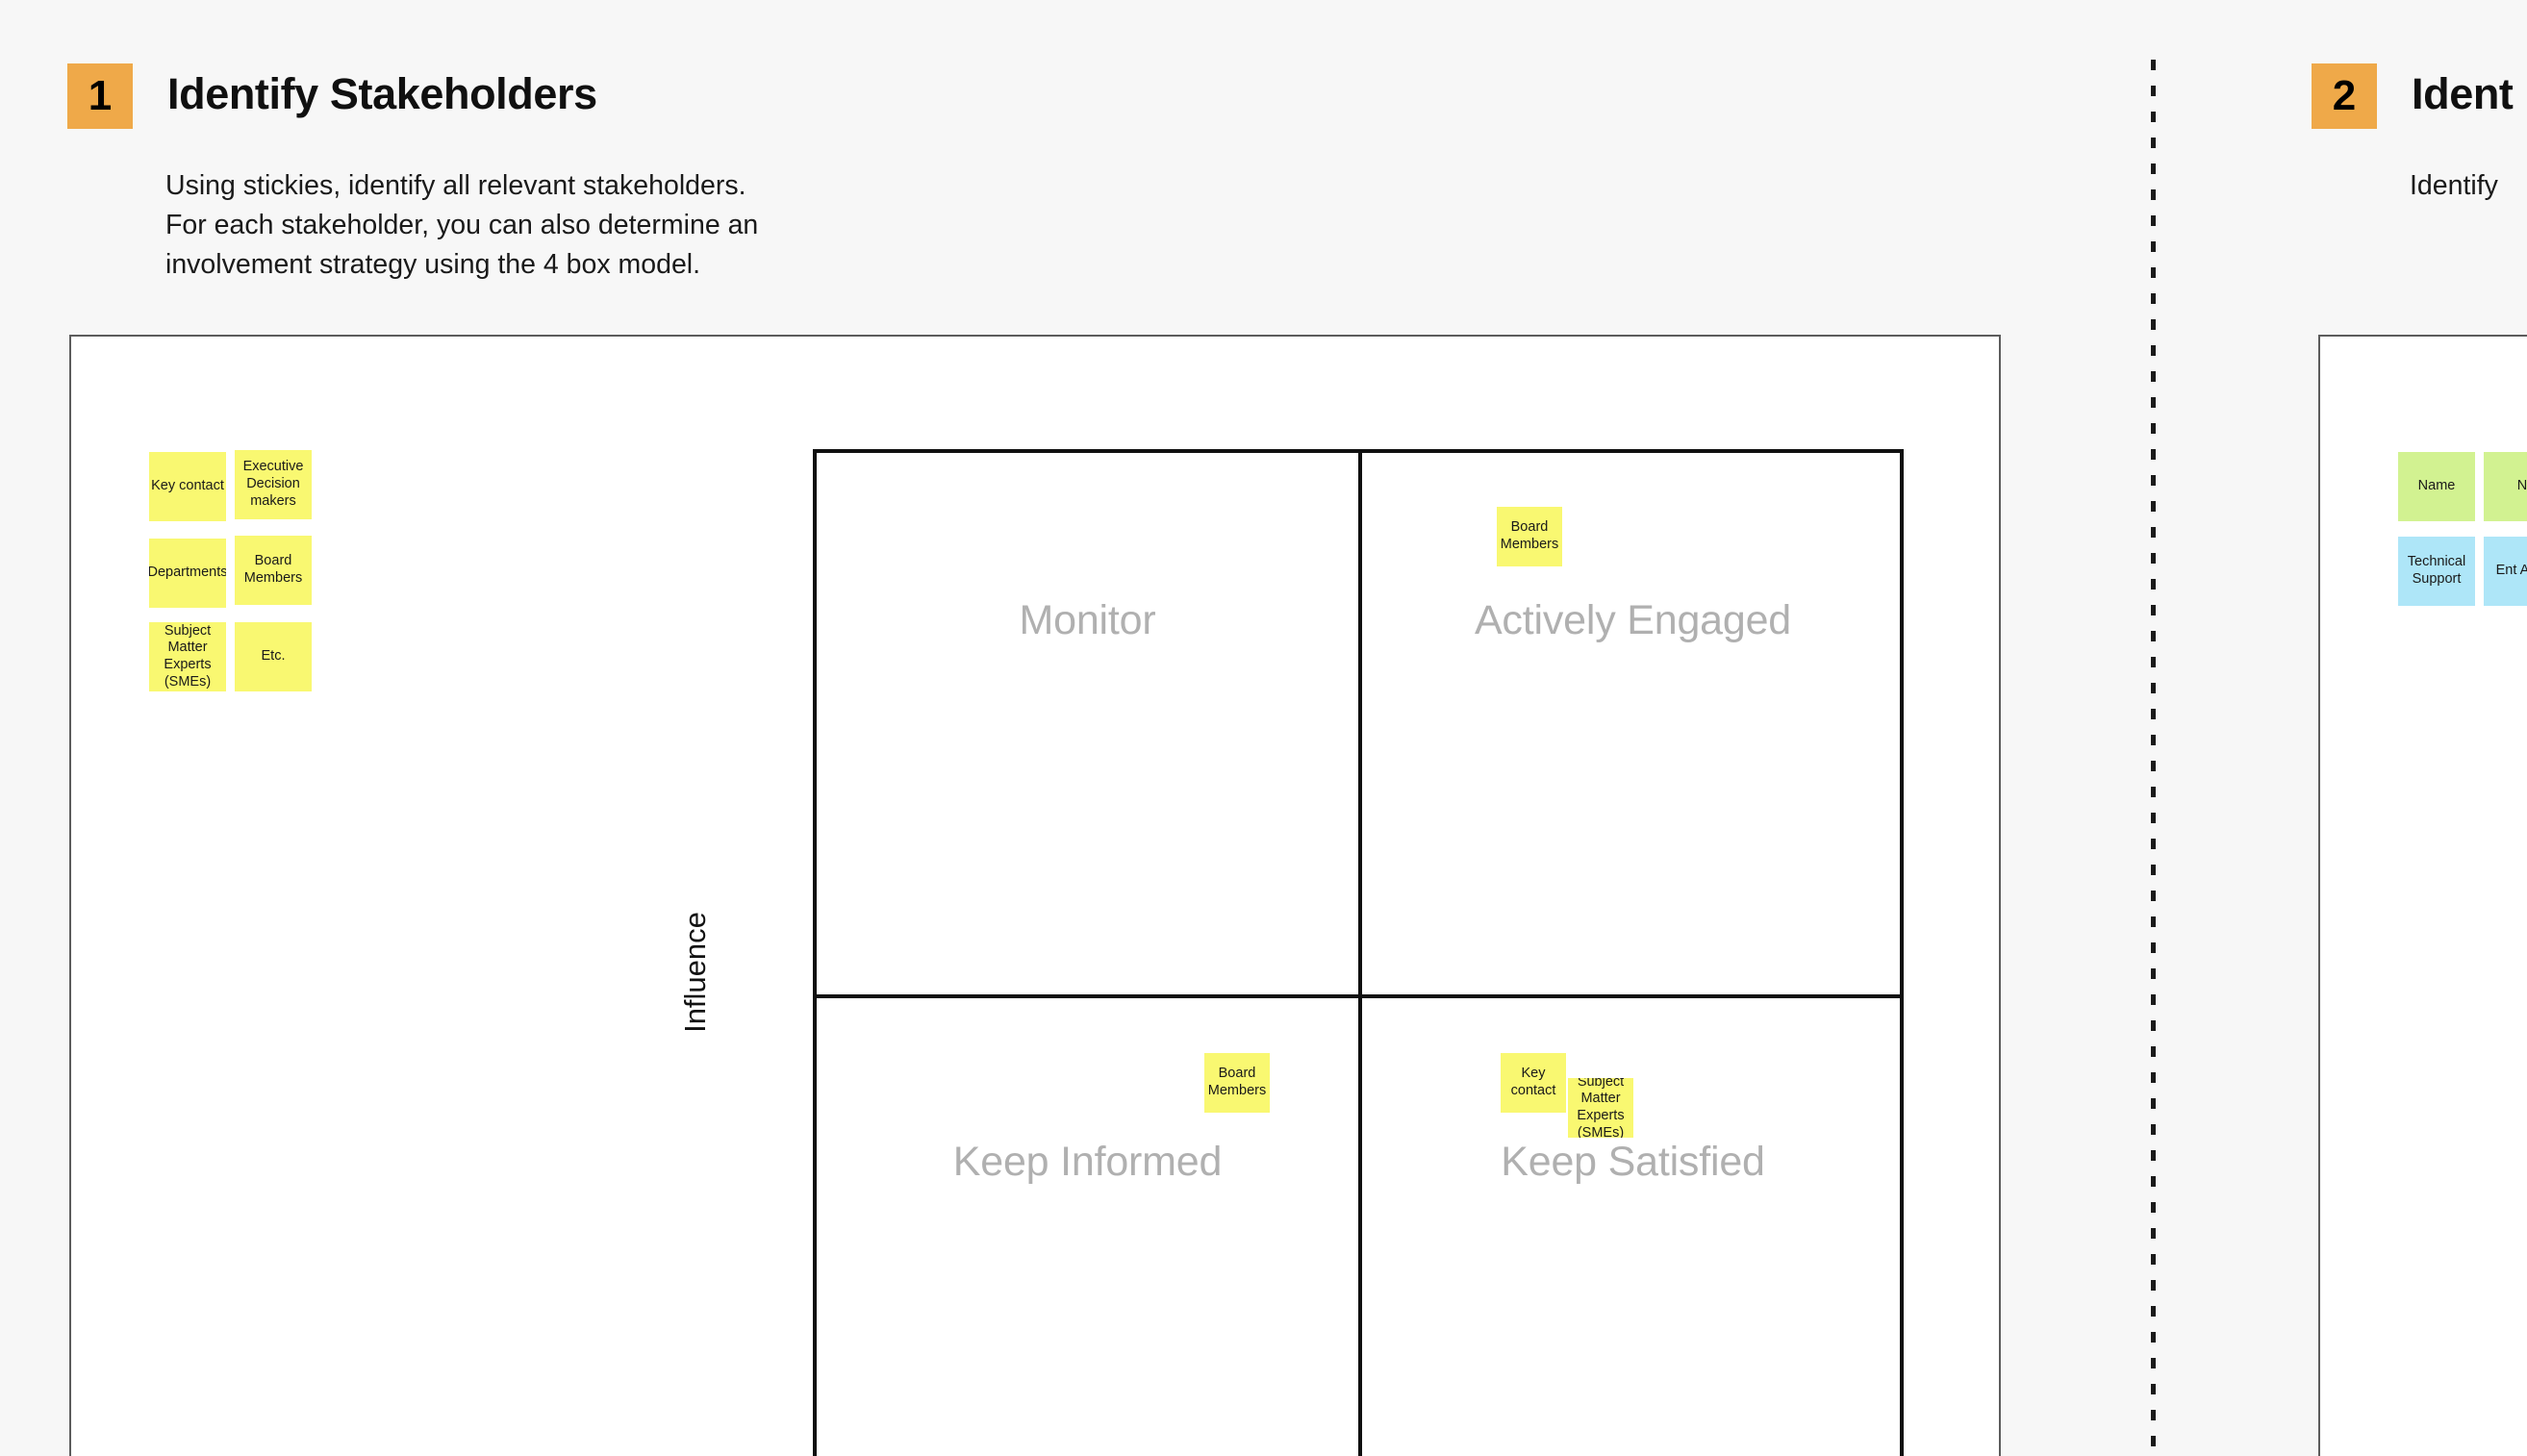 This screenshot has height=1456, width=2527. I want to click on placed-sticky-board-members-keep-informed: Board Members, so click(1237, 1083).